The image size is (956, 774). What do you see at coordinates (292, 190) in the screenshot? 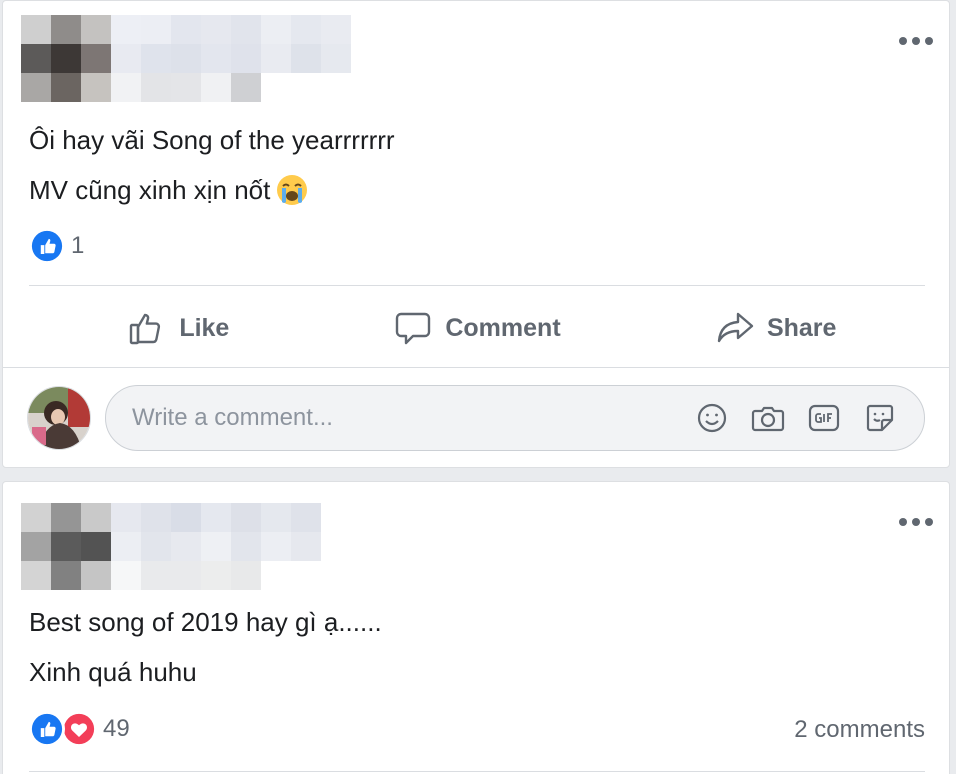
I see `crying-emoji-icon` at bounding box center [292, 190].